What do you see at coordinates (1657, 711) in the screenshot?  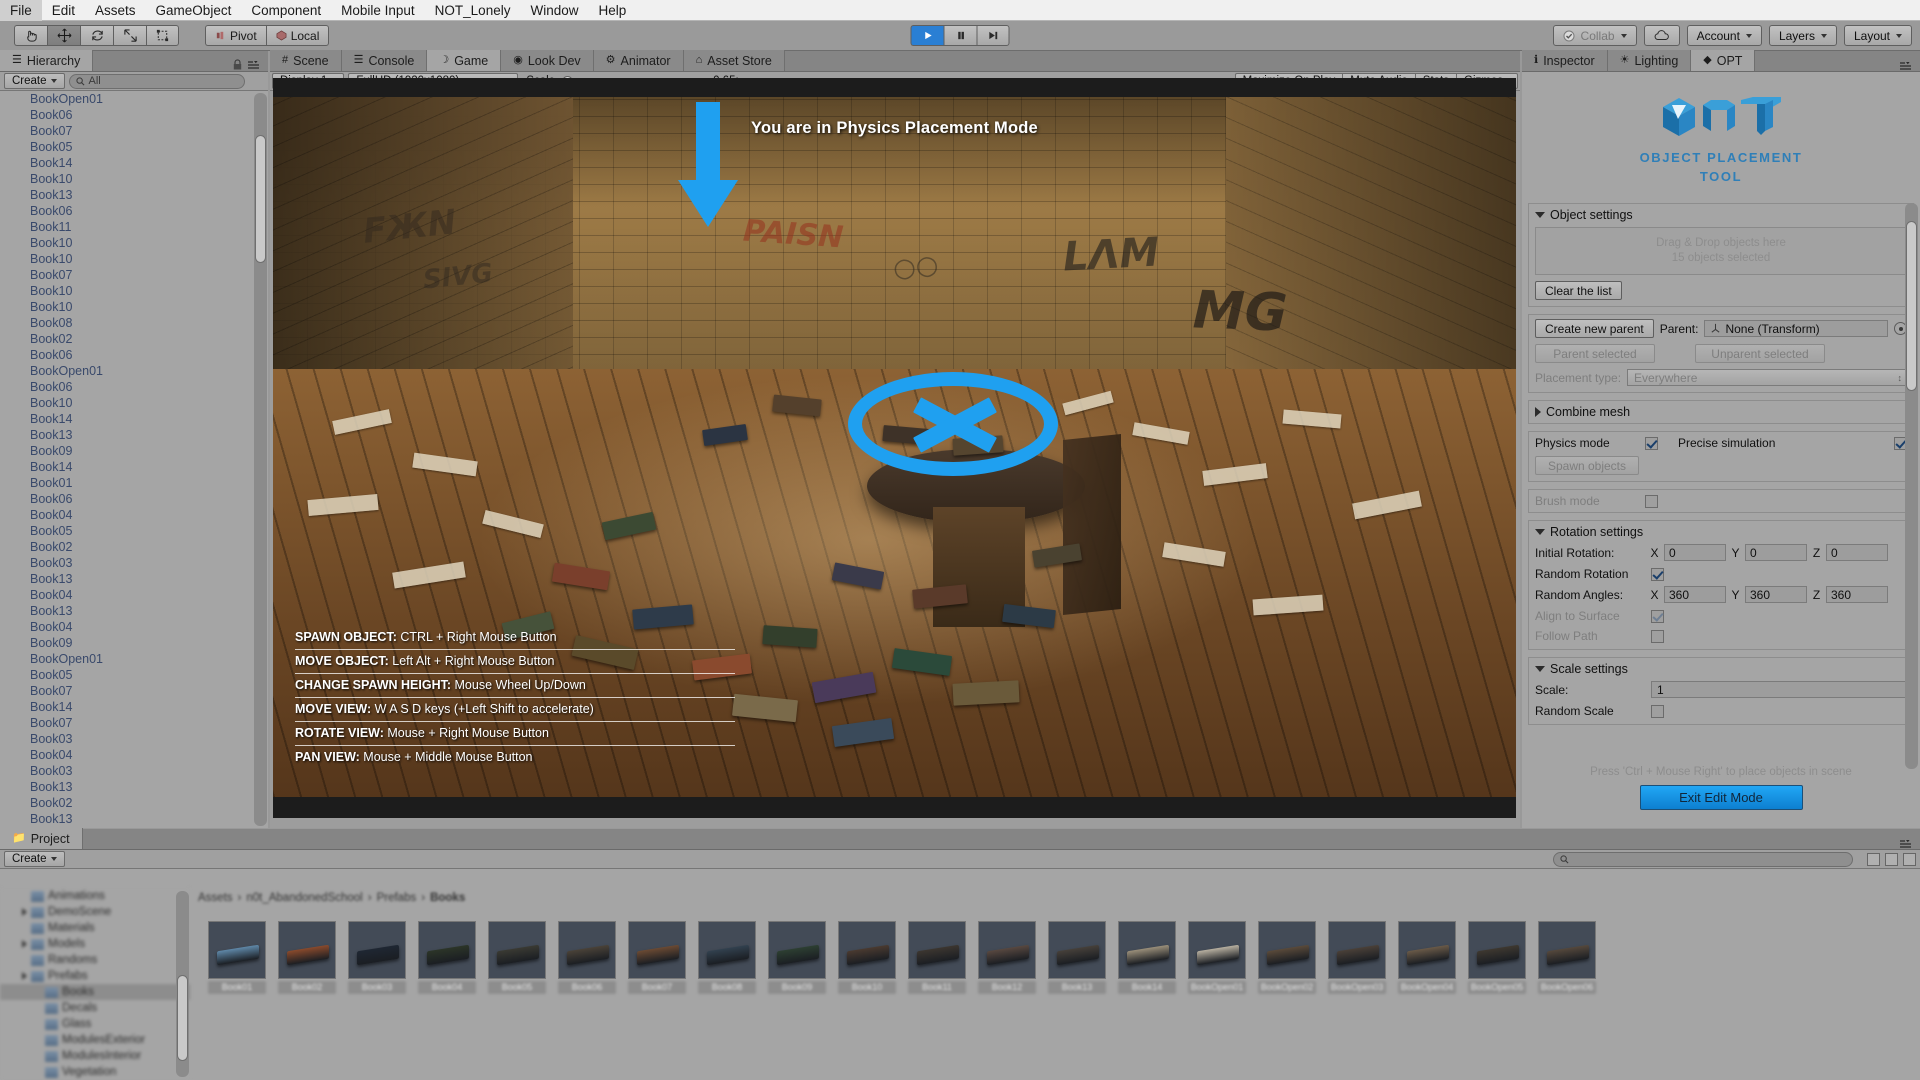 I see `random-scale-checkbox` at bounding box center [1657, 711].